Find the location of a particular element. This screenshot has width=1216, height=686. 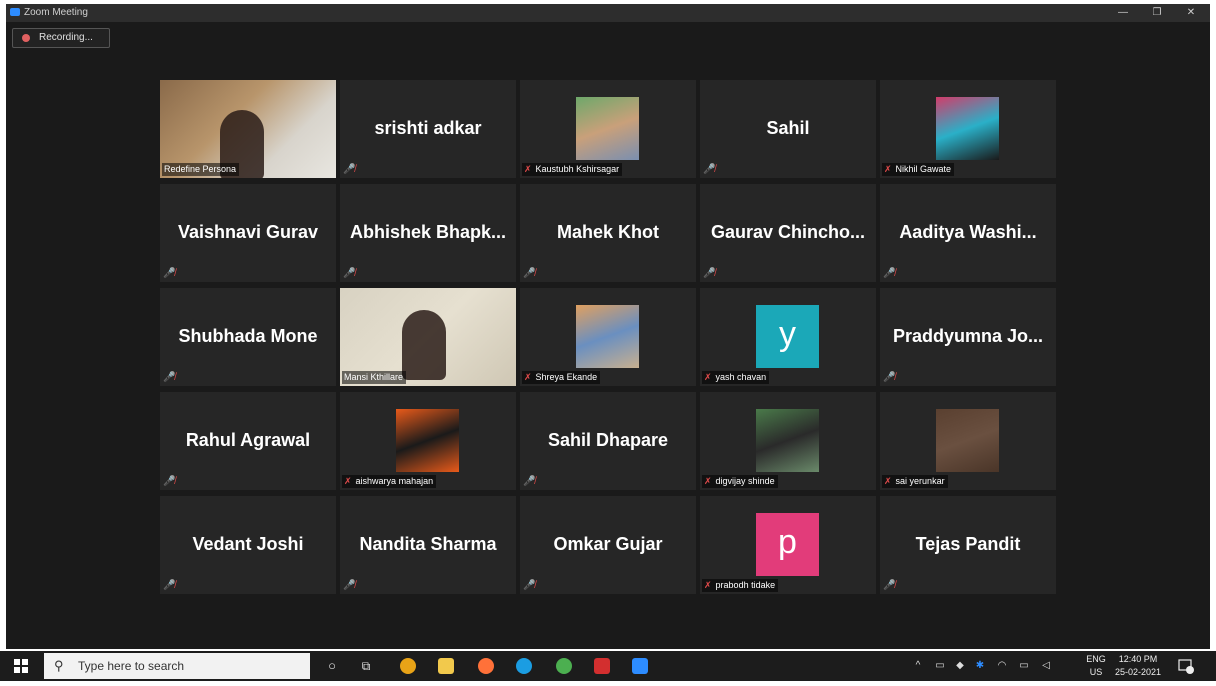

file-explorer-icon is located at coordinates (446, 666).